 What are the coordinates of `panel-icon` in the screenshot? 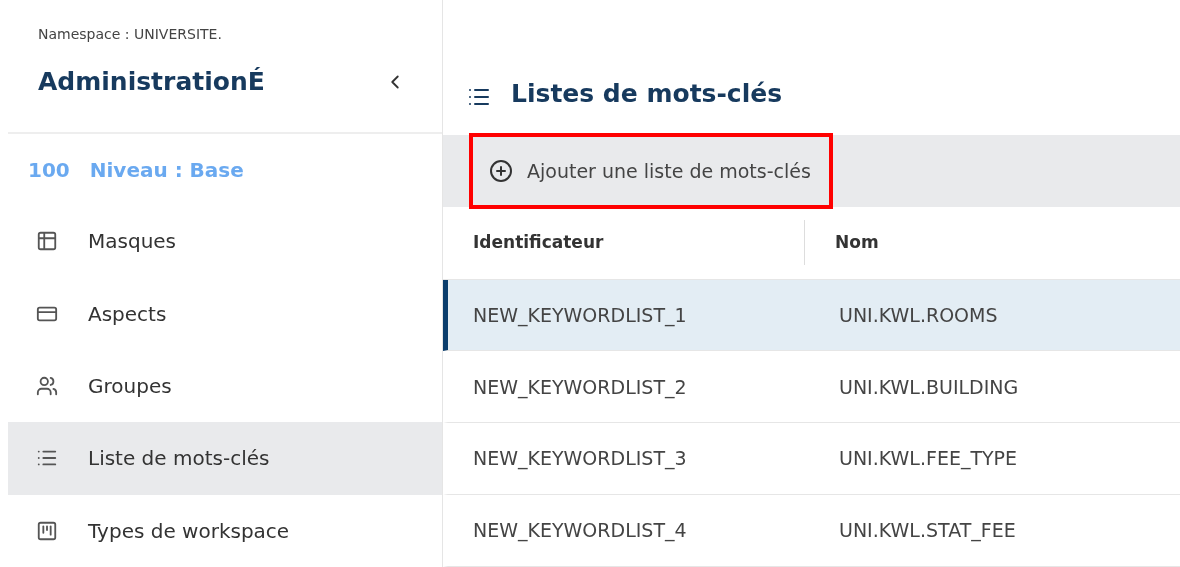 It's located at (47, 530).